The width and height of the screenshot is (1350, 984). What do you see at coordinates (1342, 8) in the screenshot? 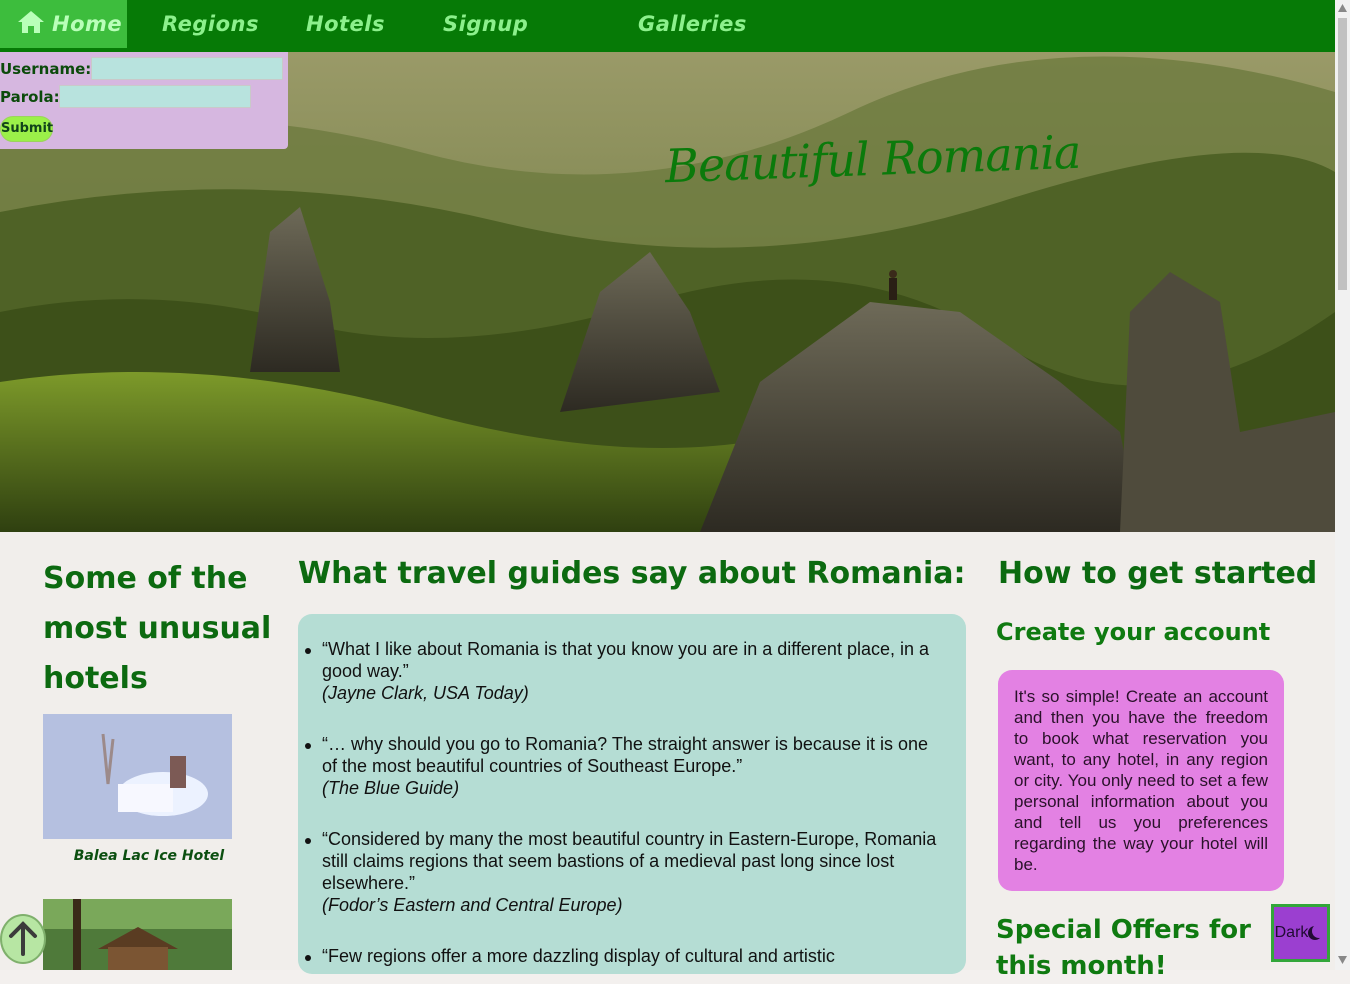
I see `scroll-up-arrow-icon` at bounding box center [1342, 8].